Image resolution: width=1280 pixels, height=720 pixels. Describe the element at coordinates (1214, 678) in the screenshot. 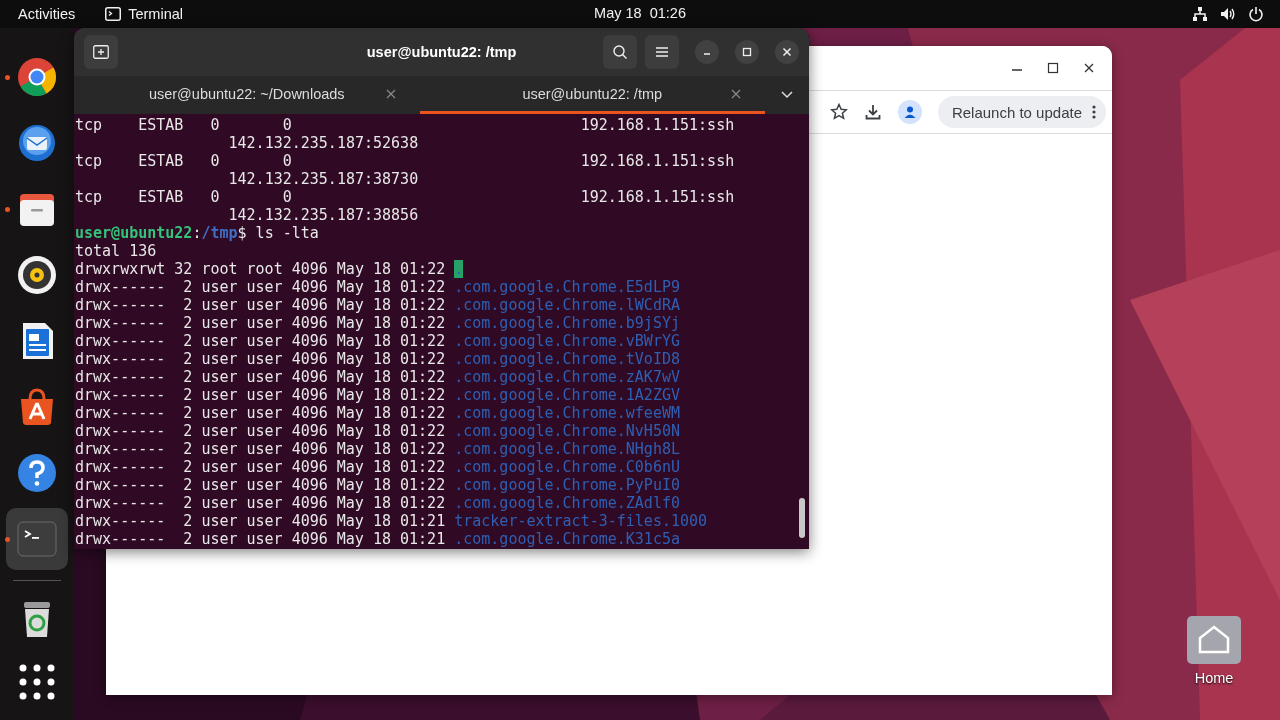

I see `home-label: Home` at that location.